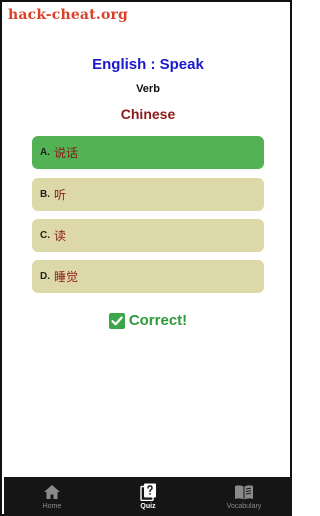 The height and width of the screenshot is (516, 320). I want to click on option-text: 睡觉, so click(66, 277).